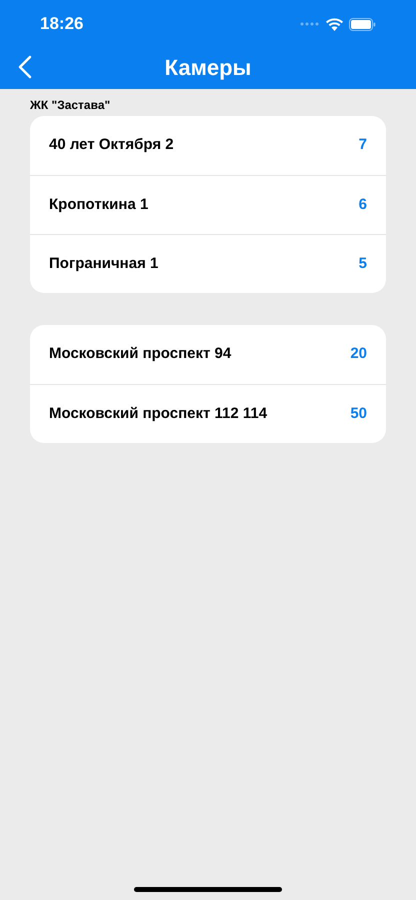 This screenshot has height=900, width=416. What do you see at coordinates (98, 204) in the screenshot?
I see `address-label: Кропоткина 1` at bounding box center [98, 204].